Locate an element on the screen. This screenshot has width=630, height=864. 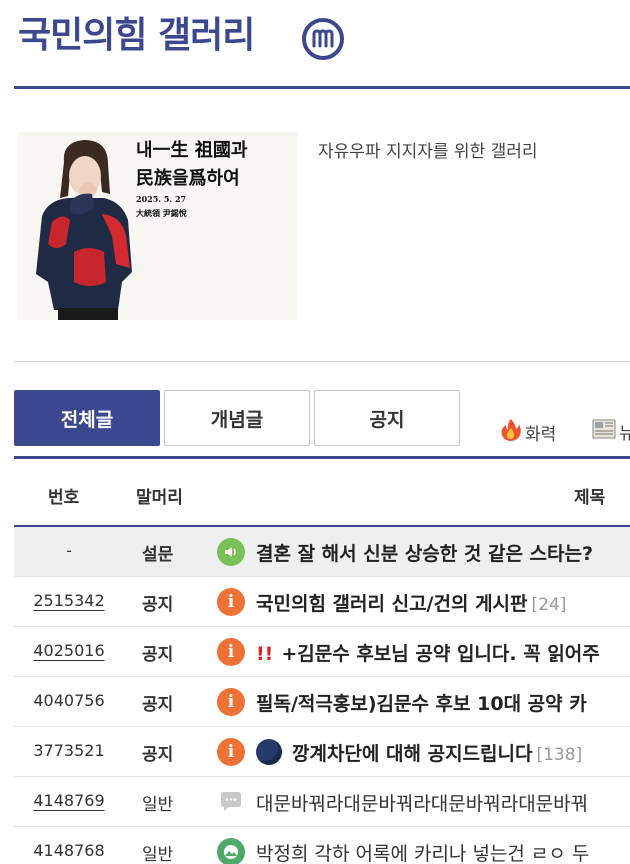
post-head: 설문 is located at coordinates (158, 555).